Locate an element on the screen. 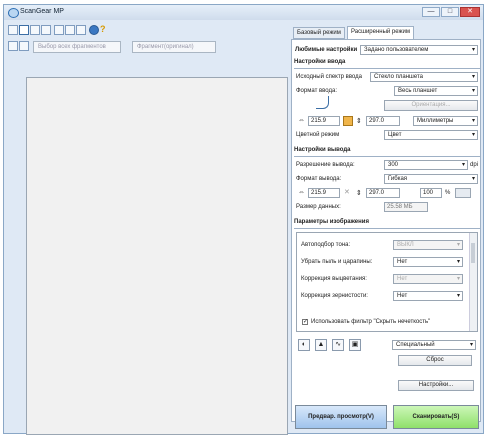  maximize-button: □ is located at coordinates (450, 12).